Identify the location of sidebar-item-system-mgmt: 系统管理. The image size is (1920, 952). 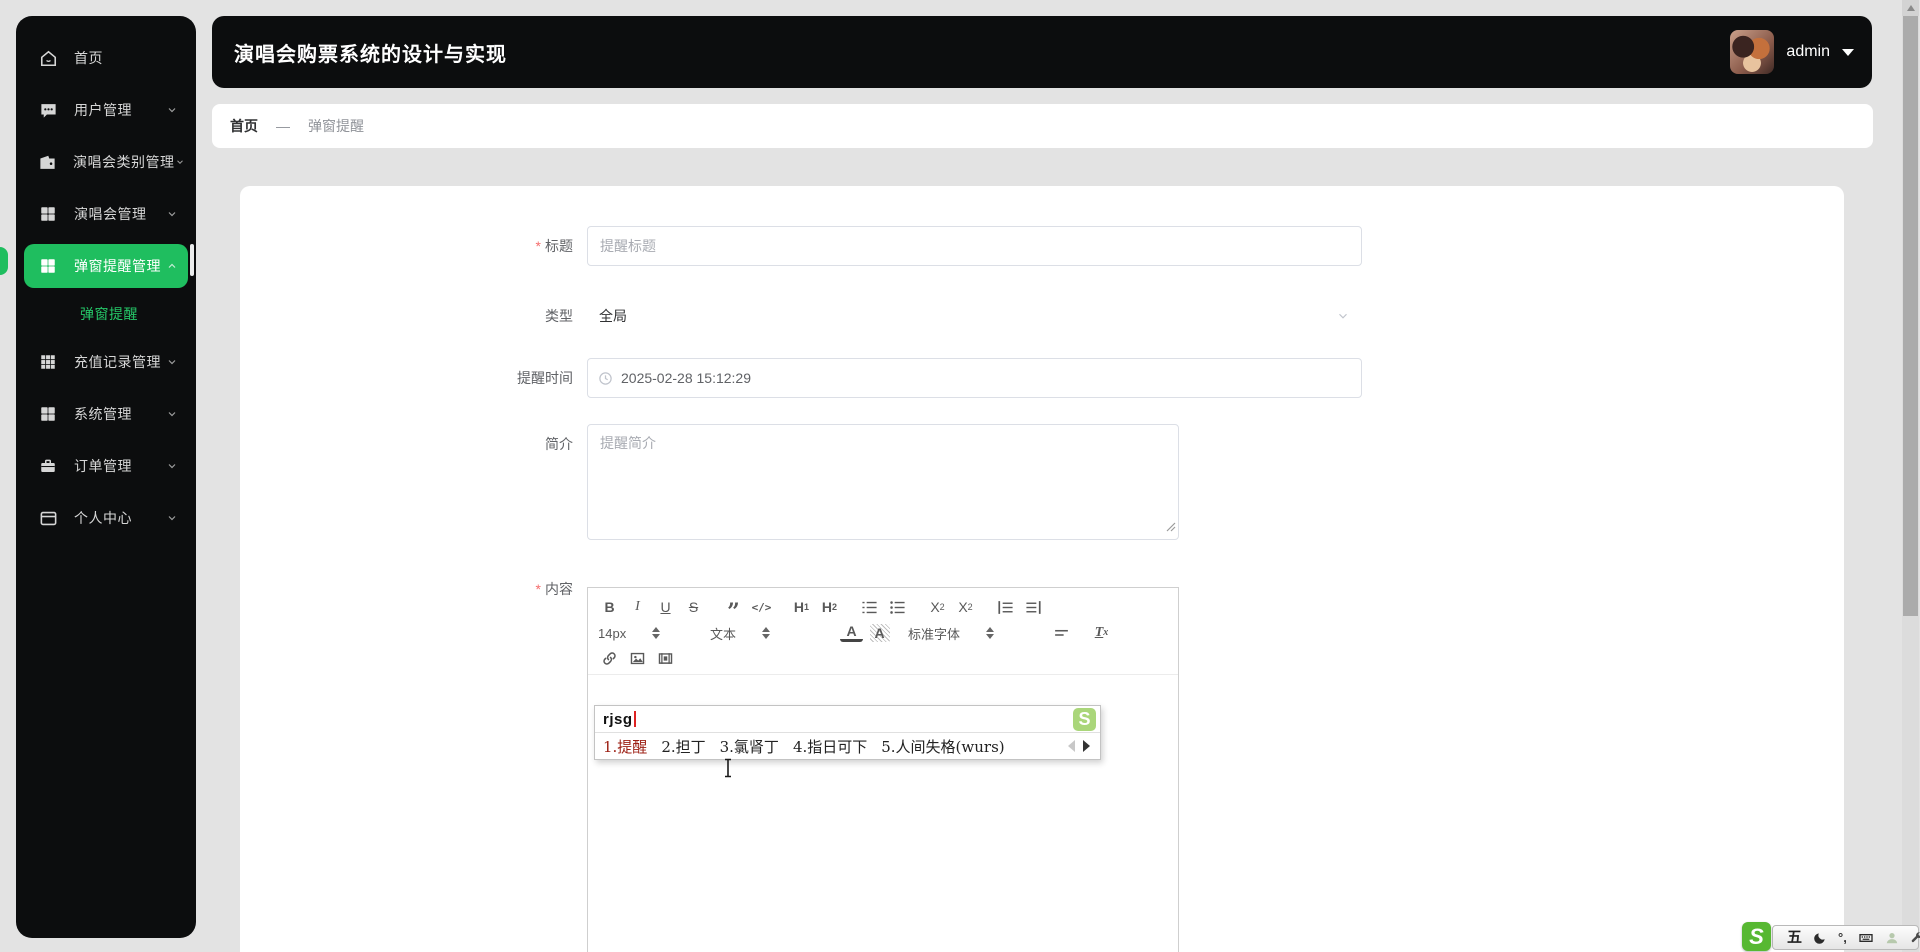
(106, 414).